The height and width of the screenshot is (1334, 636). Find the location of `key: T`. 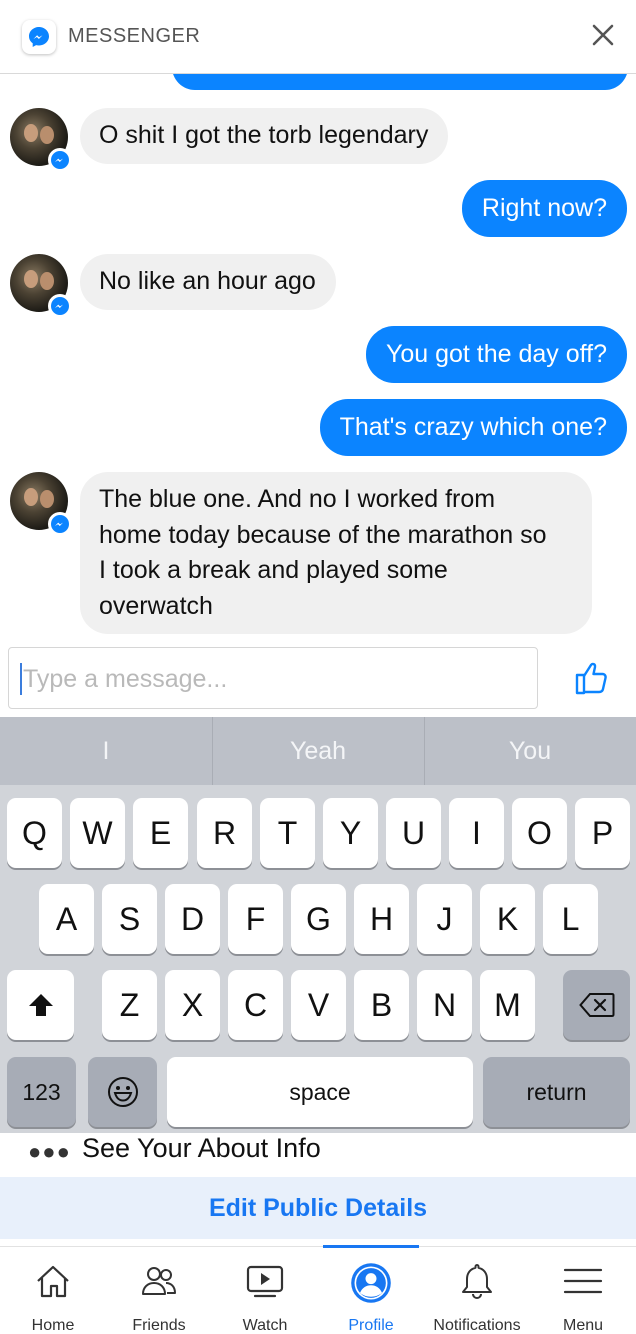

key: T is located at coordinates (287, 833).